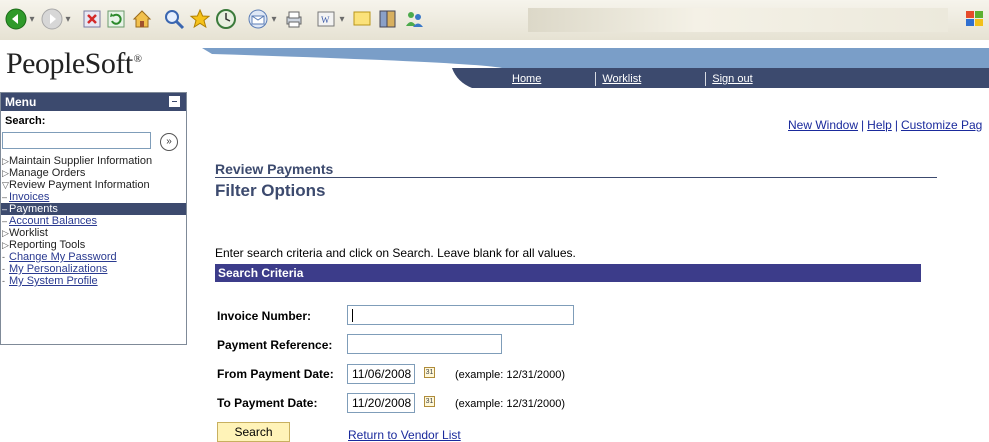 The image size is (989, 442). What do you see at coordinates (460, 315) in the screenshot?
I see `invoice-number-input` at bounding box center [460, 315].